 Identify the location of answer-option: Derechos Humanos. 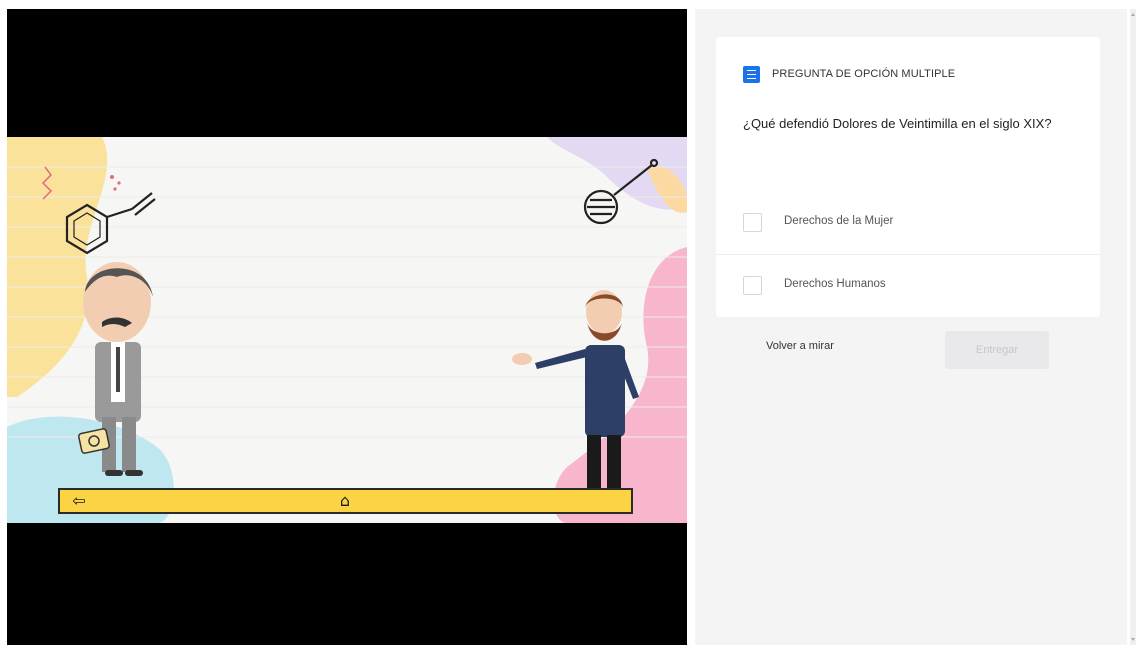
(908, 285).